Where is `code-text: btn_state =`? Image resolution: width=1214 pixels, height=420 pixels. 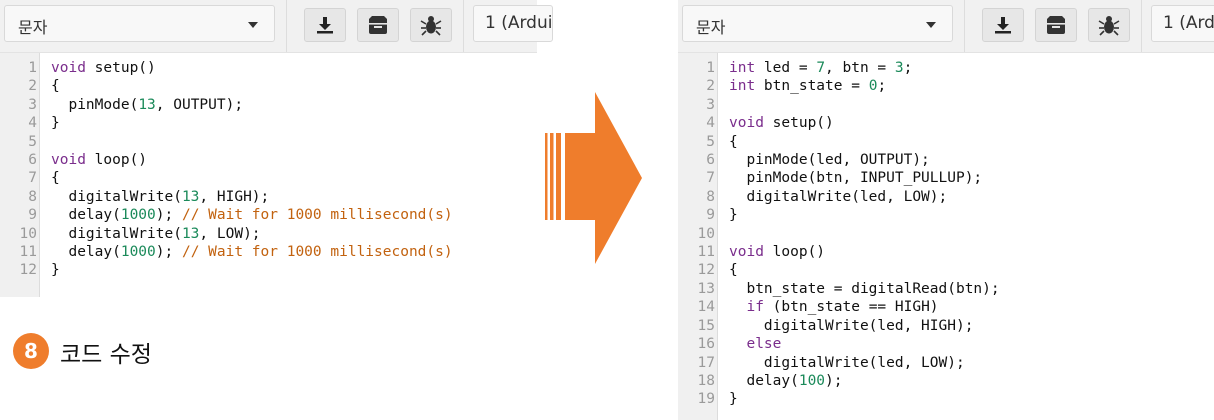 code-text: btn_state = is located at coordinates (812, 86).